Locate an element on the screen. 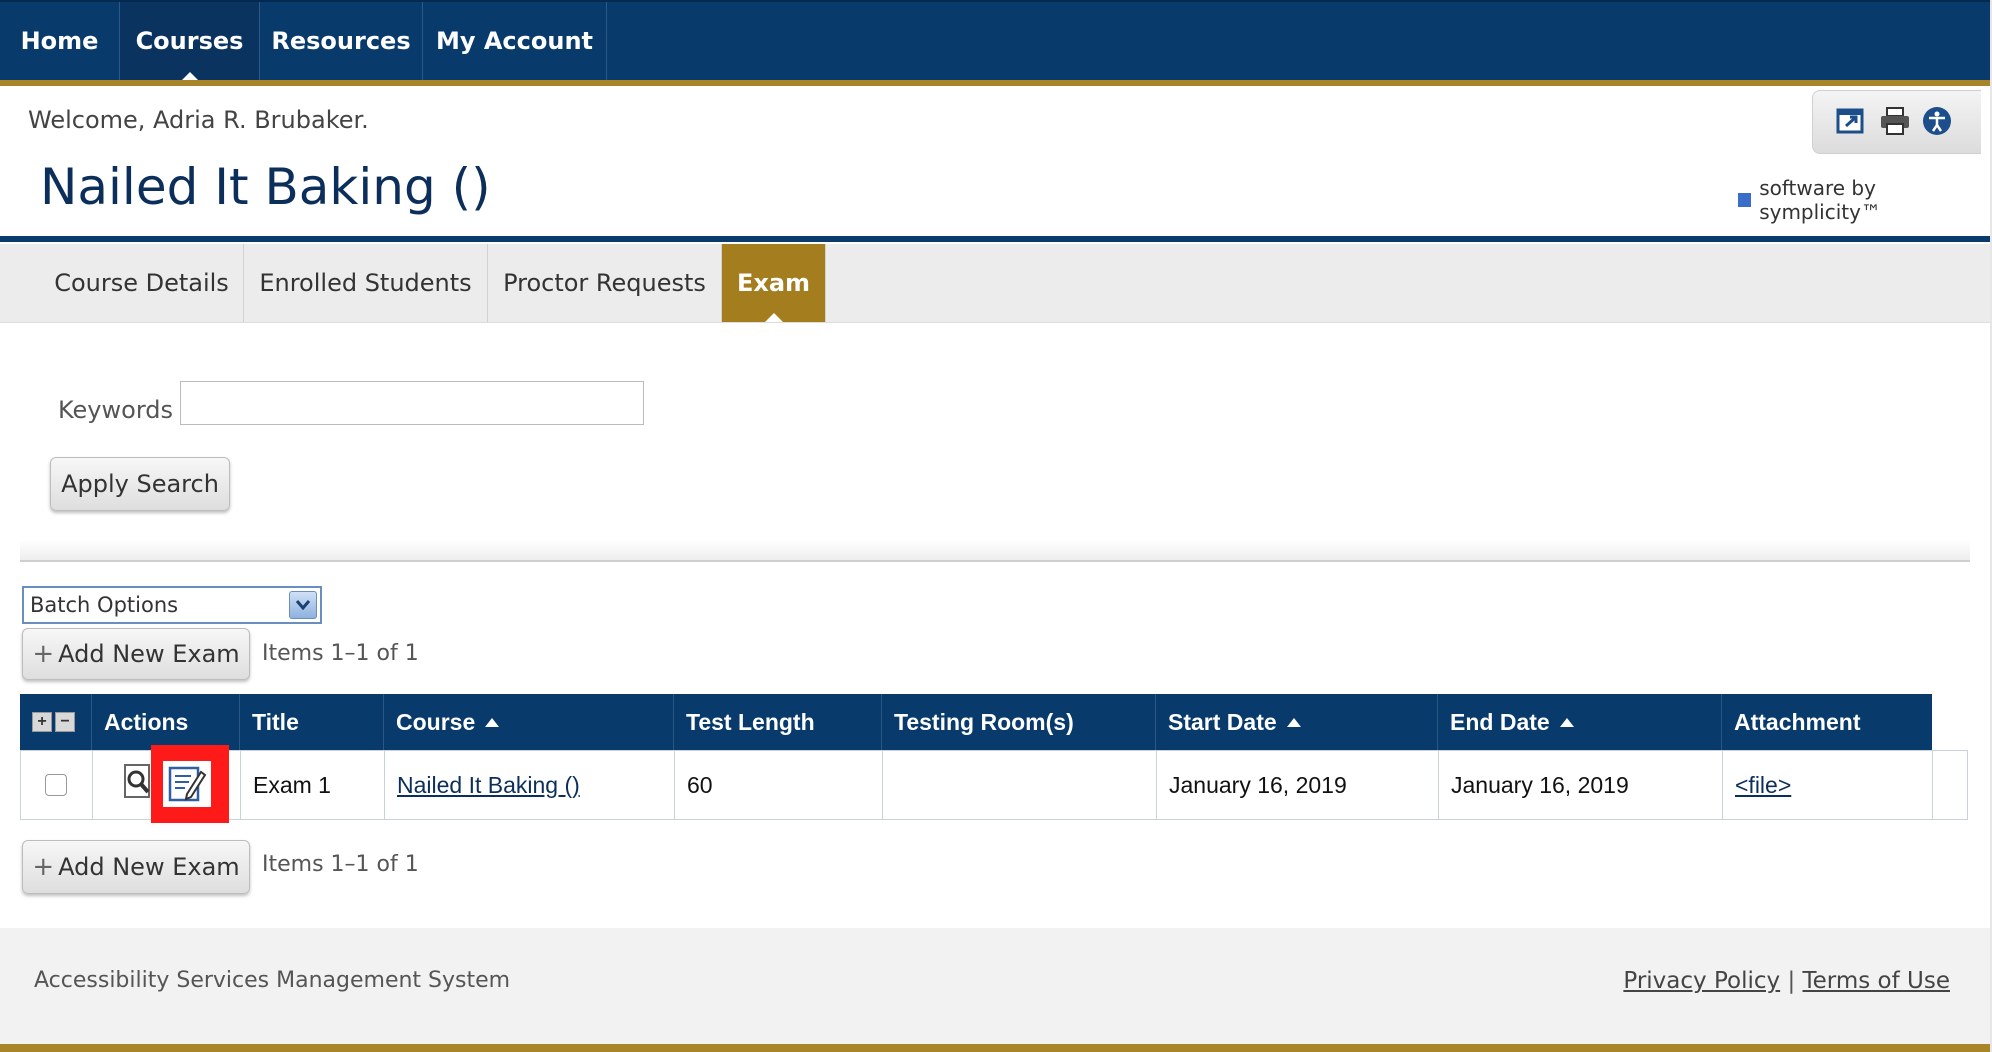 Image resolution: width=1992 pixels, height=1052 pixels. course-link: Nailed It Baking () is located at coordinates (488, 785).